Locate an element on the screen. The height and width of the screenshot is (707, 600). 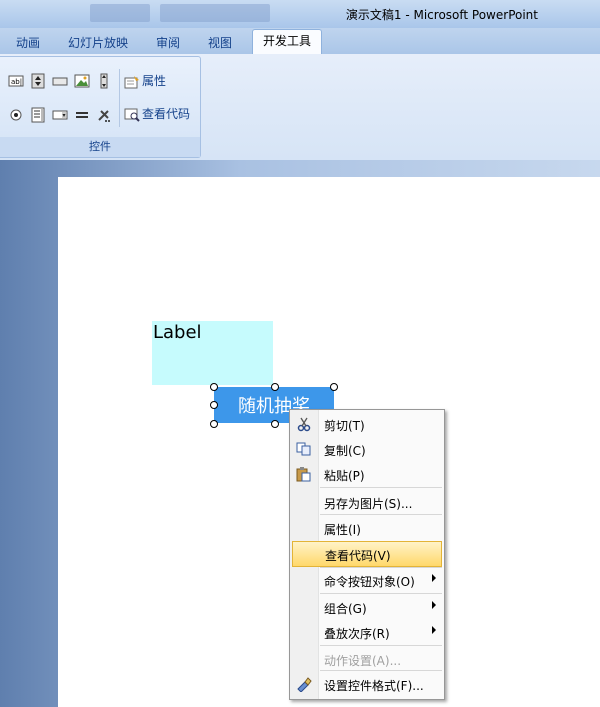
menu-item-paste: 粘贴(P) is located at coordinates (367, 474).